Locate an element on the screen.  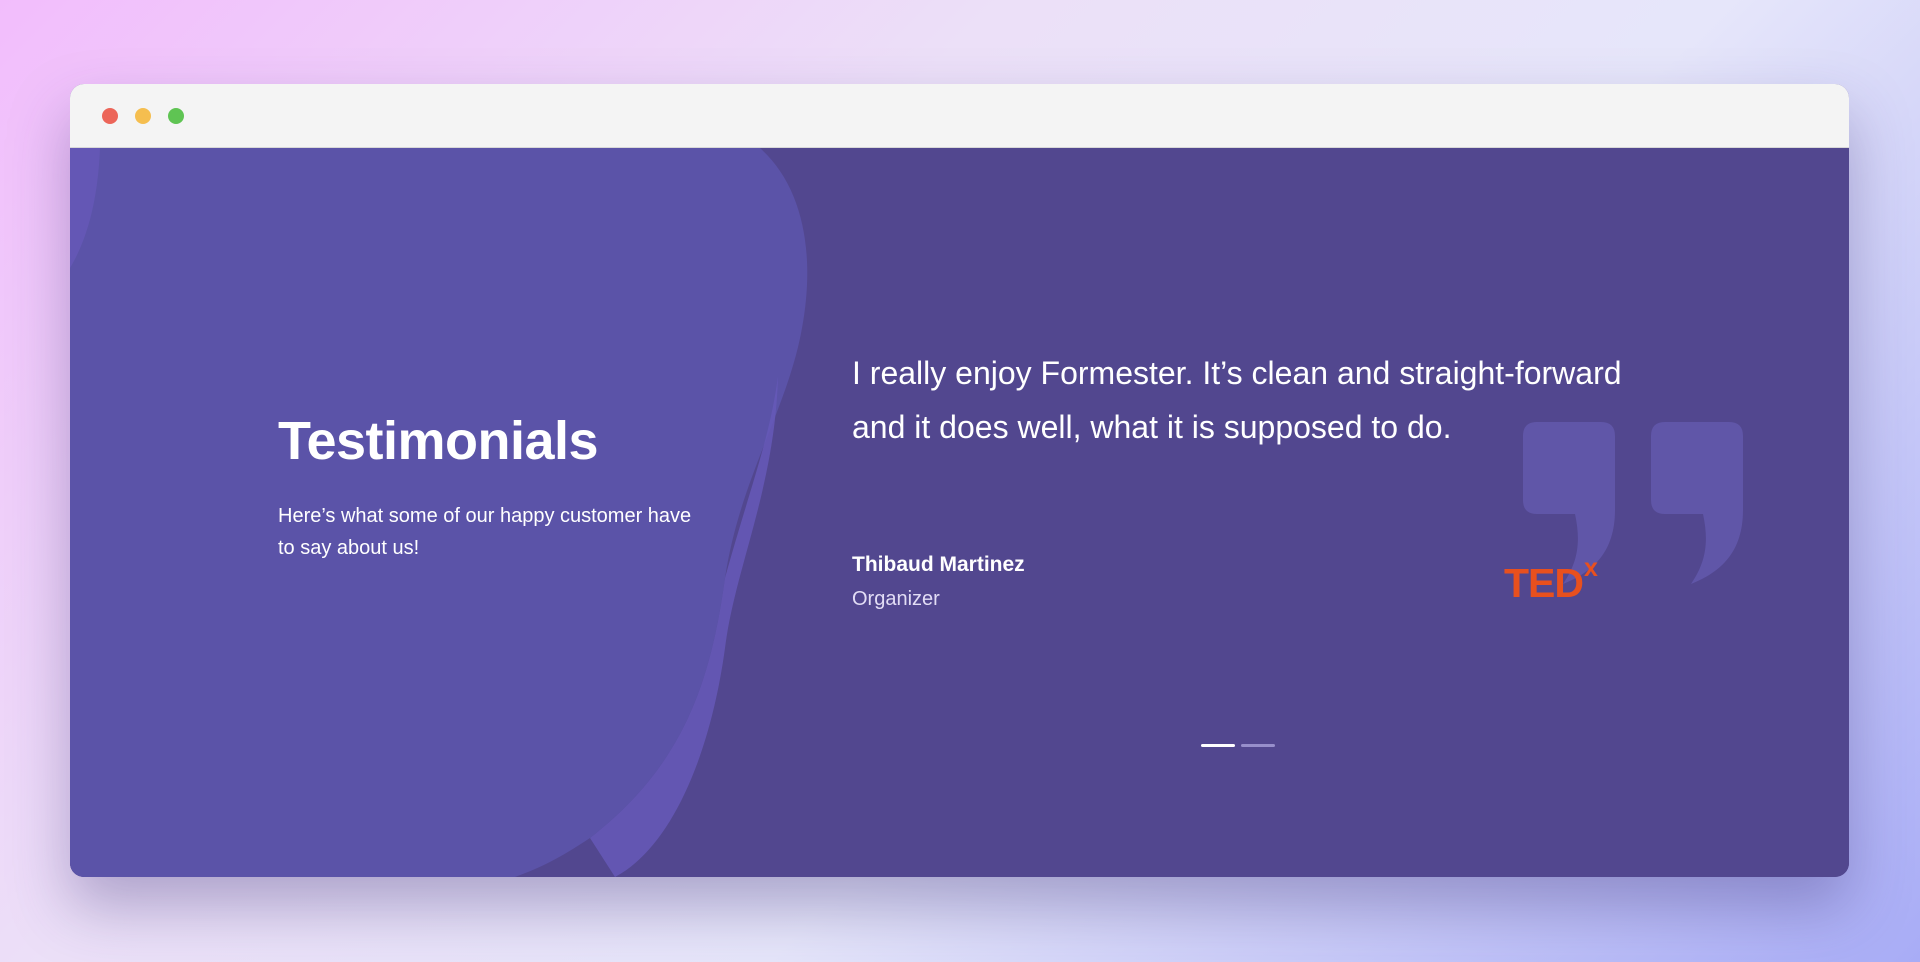
close-window-button is located at coordinates (110, 116).